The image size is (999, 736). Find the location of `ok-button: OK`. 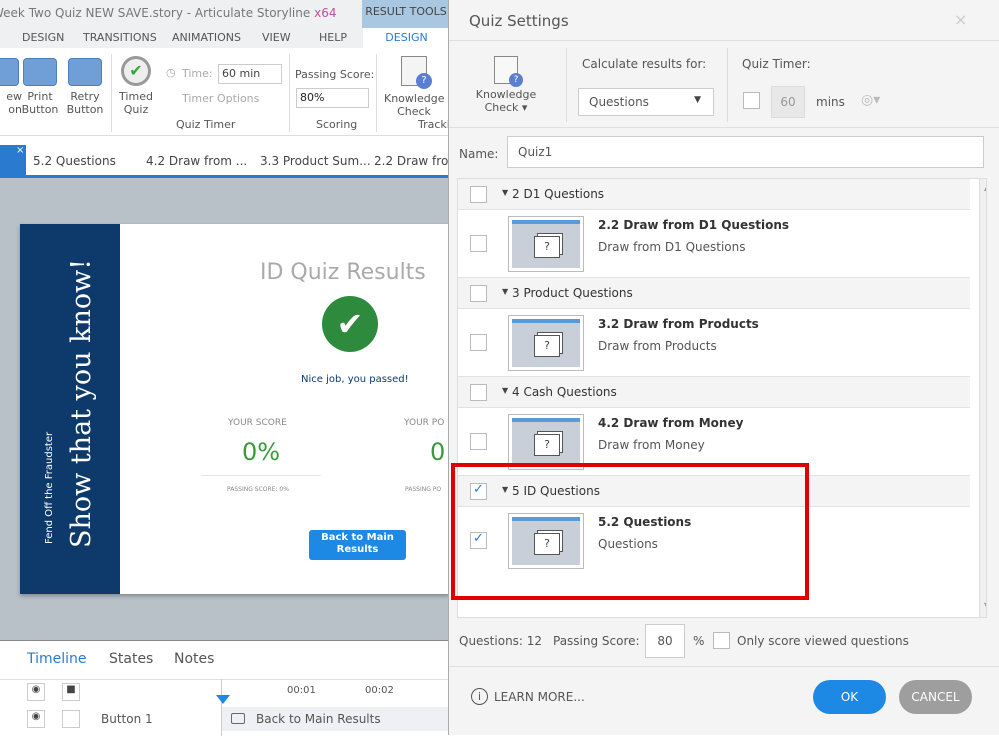

ok-button: OK is located at coordinates (849, 697).